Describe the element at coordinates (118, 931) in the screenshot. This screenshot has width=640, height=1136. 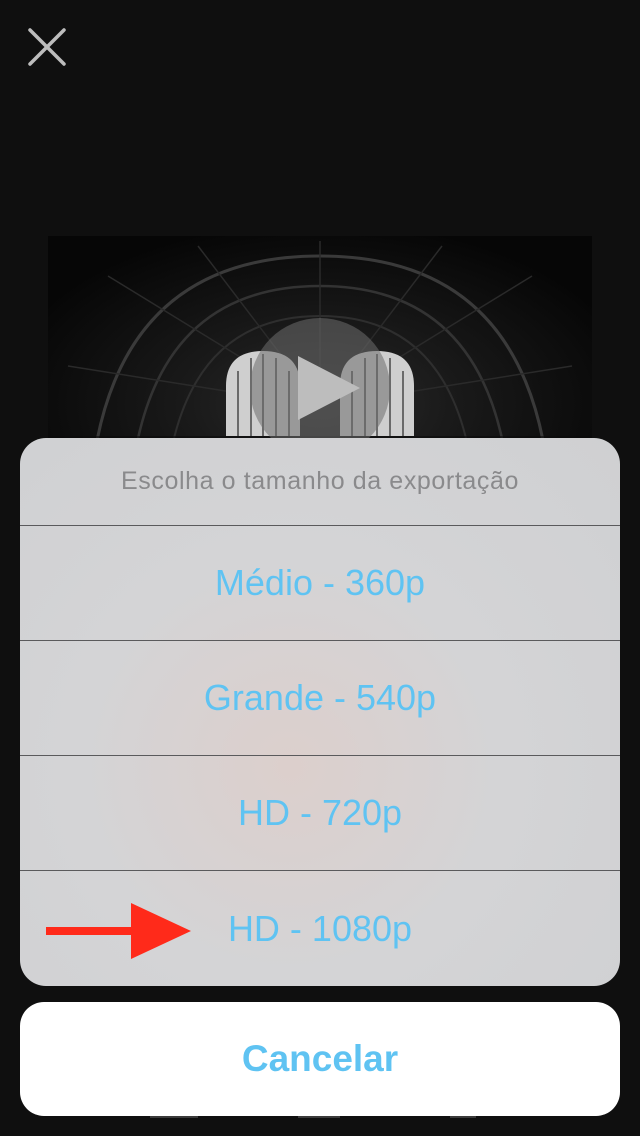
I see `red-arrow-icon` at that location.